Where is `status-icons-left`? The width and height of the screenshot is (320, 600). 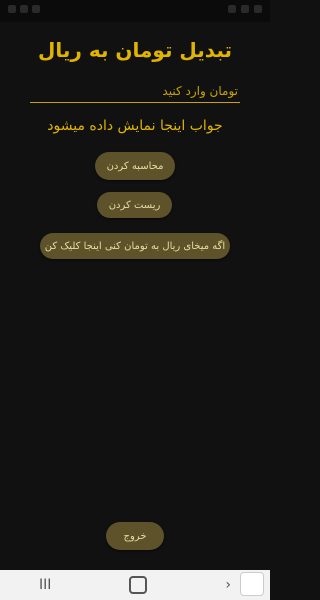
status-icons-left is located at coordinates (24, 9).